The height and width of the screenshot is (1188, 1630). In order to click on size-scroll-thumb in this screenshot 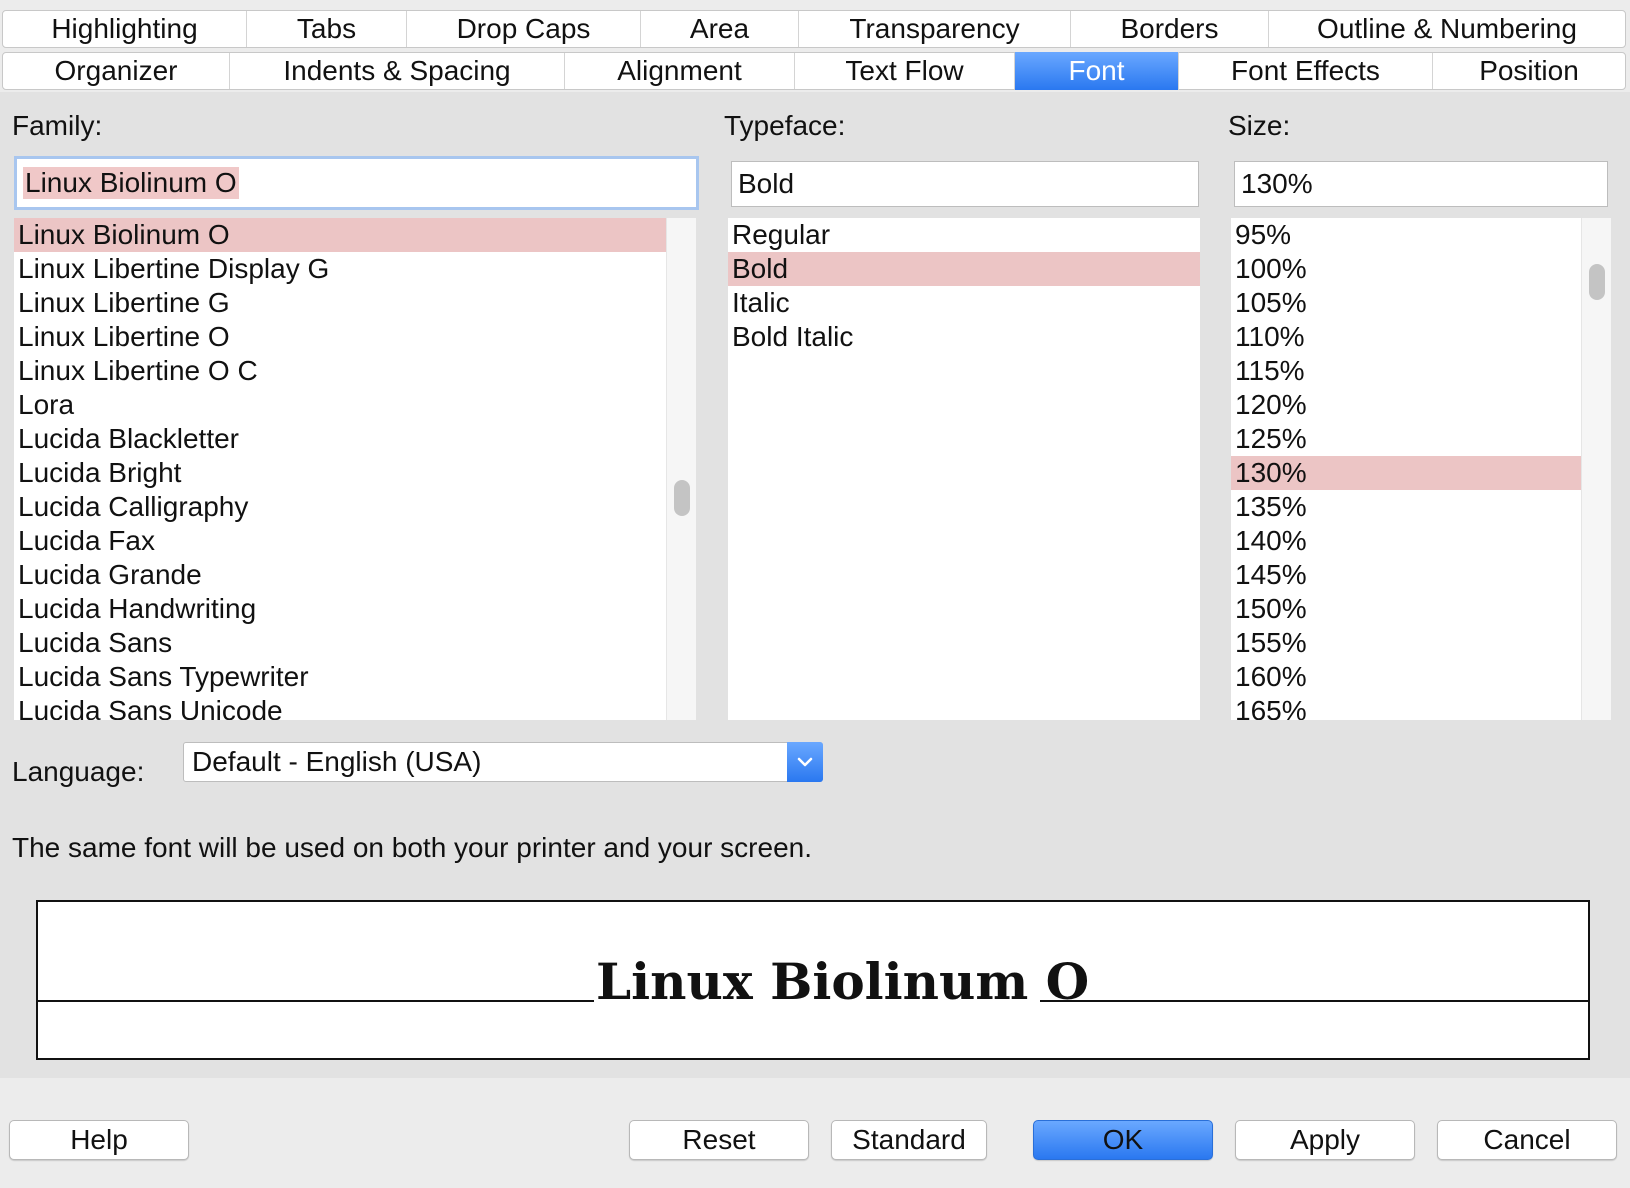, I will do `click(1597, 282)`.